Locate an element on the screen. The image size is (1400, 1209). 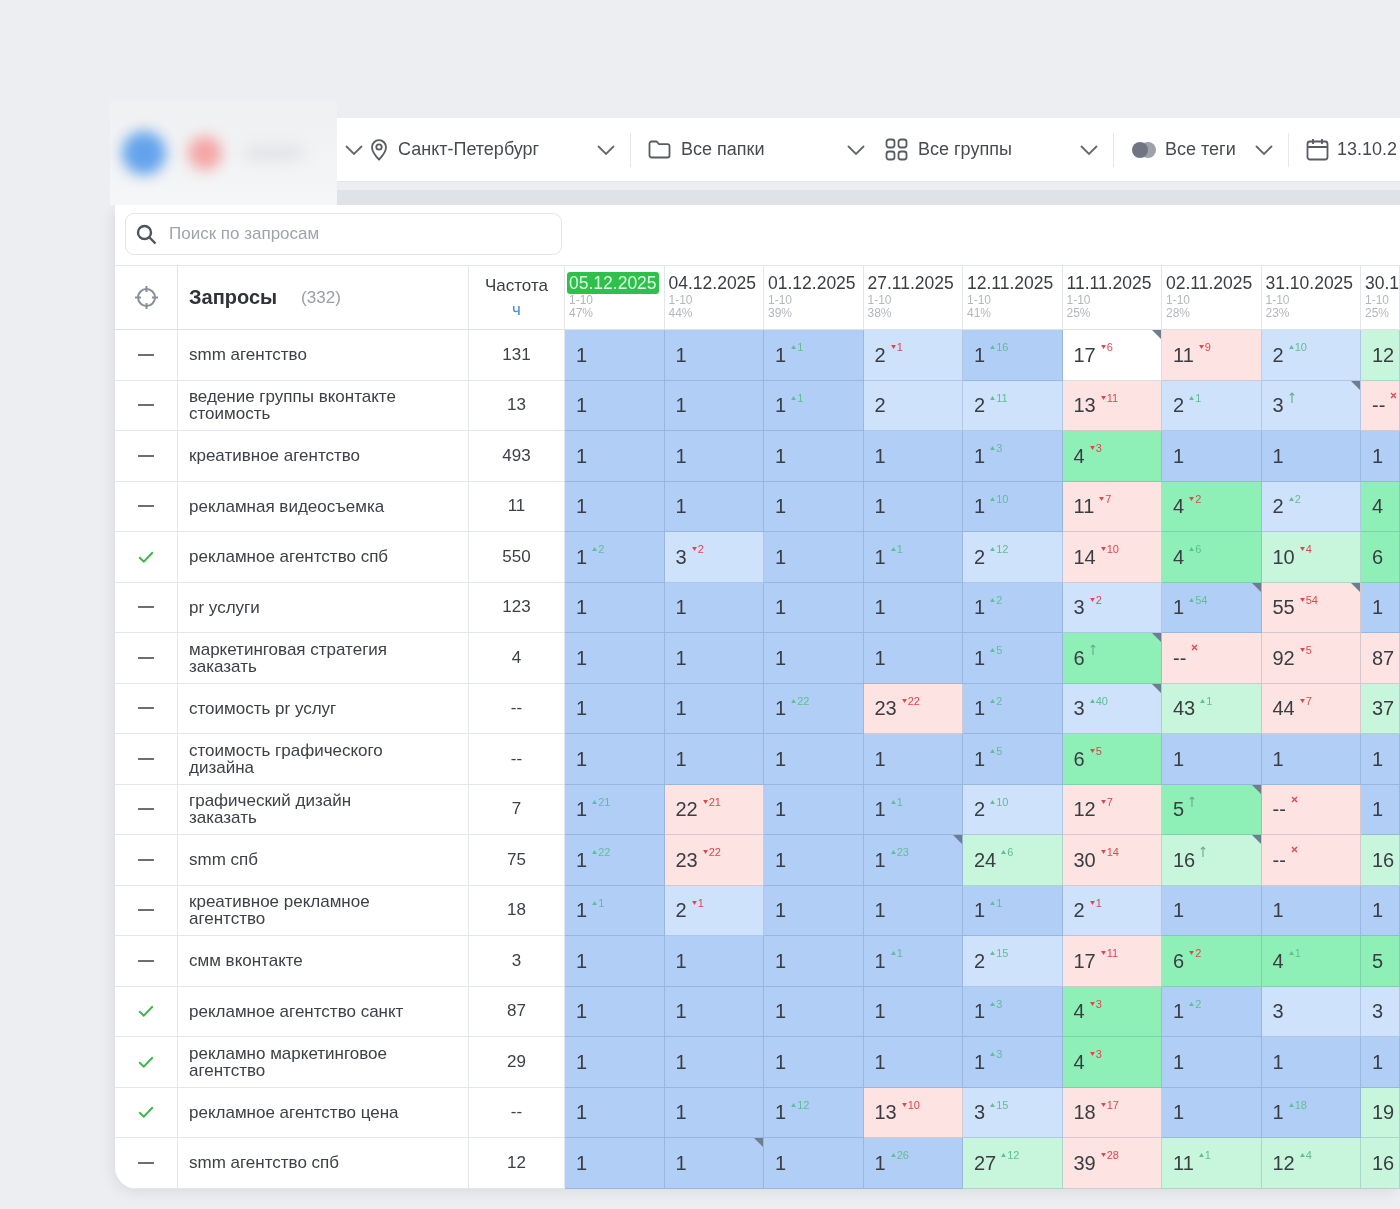
folder-icon is located at coordinates (659, 149).